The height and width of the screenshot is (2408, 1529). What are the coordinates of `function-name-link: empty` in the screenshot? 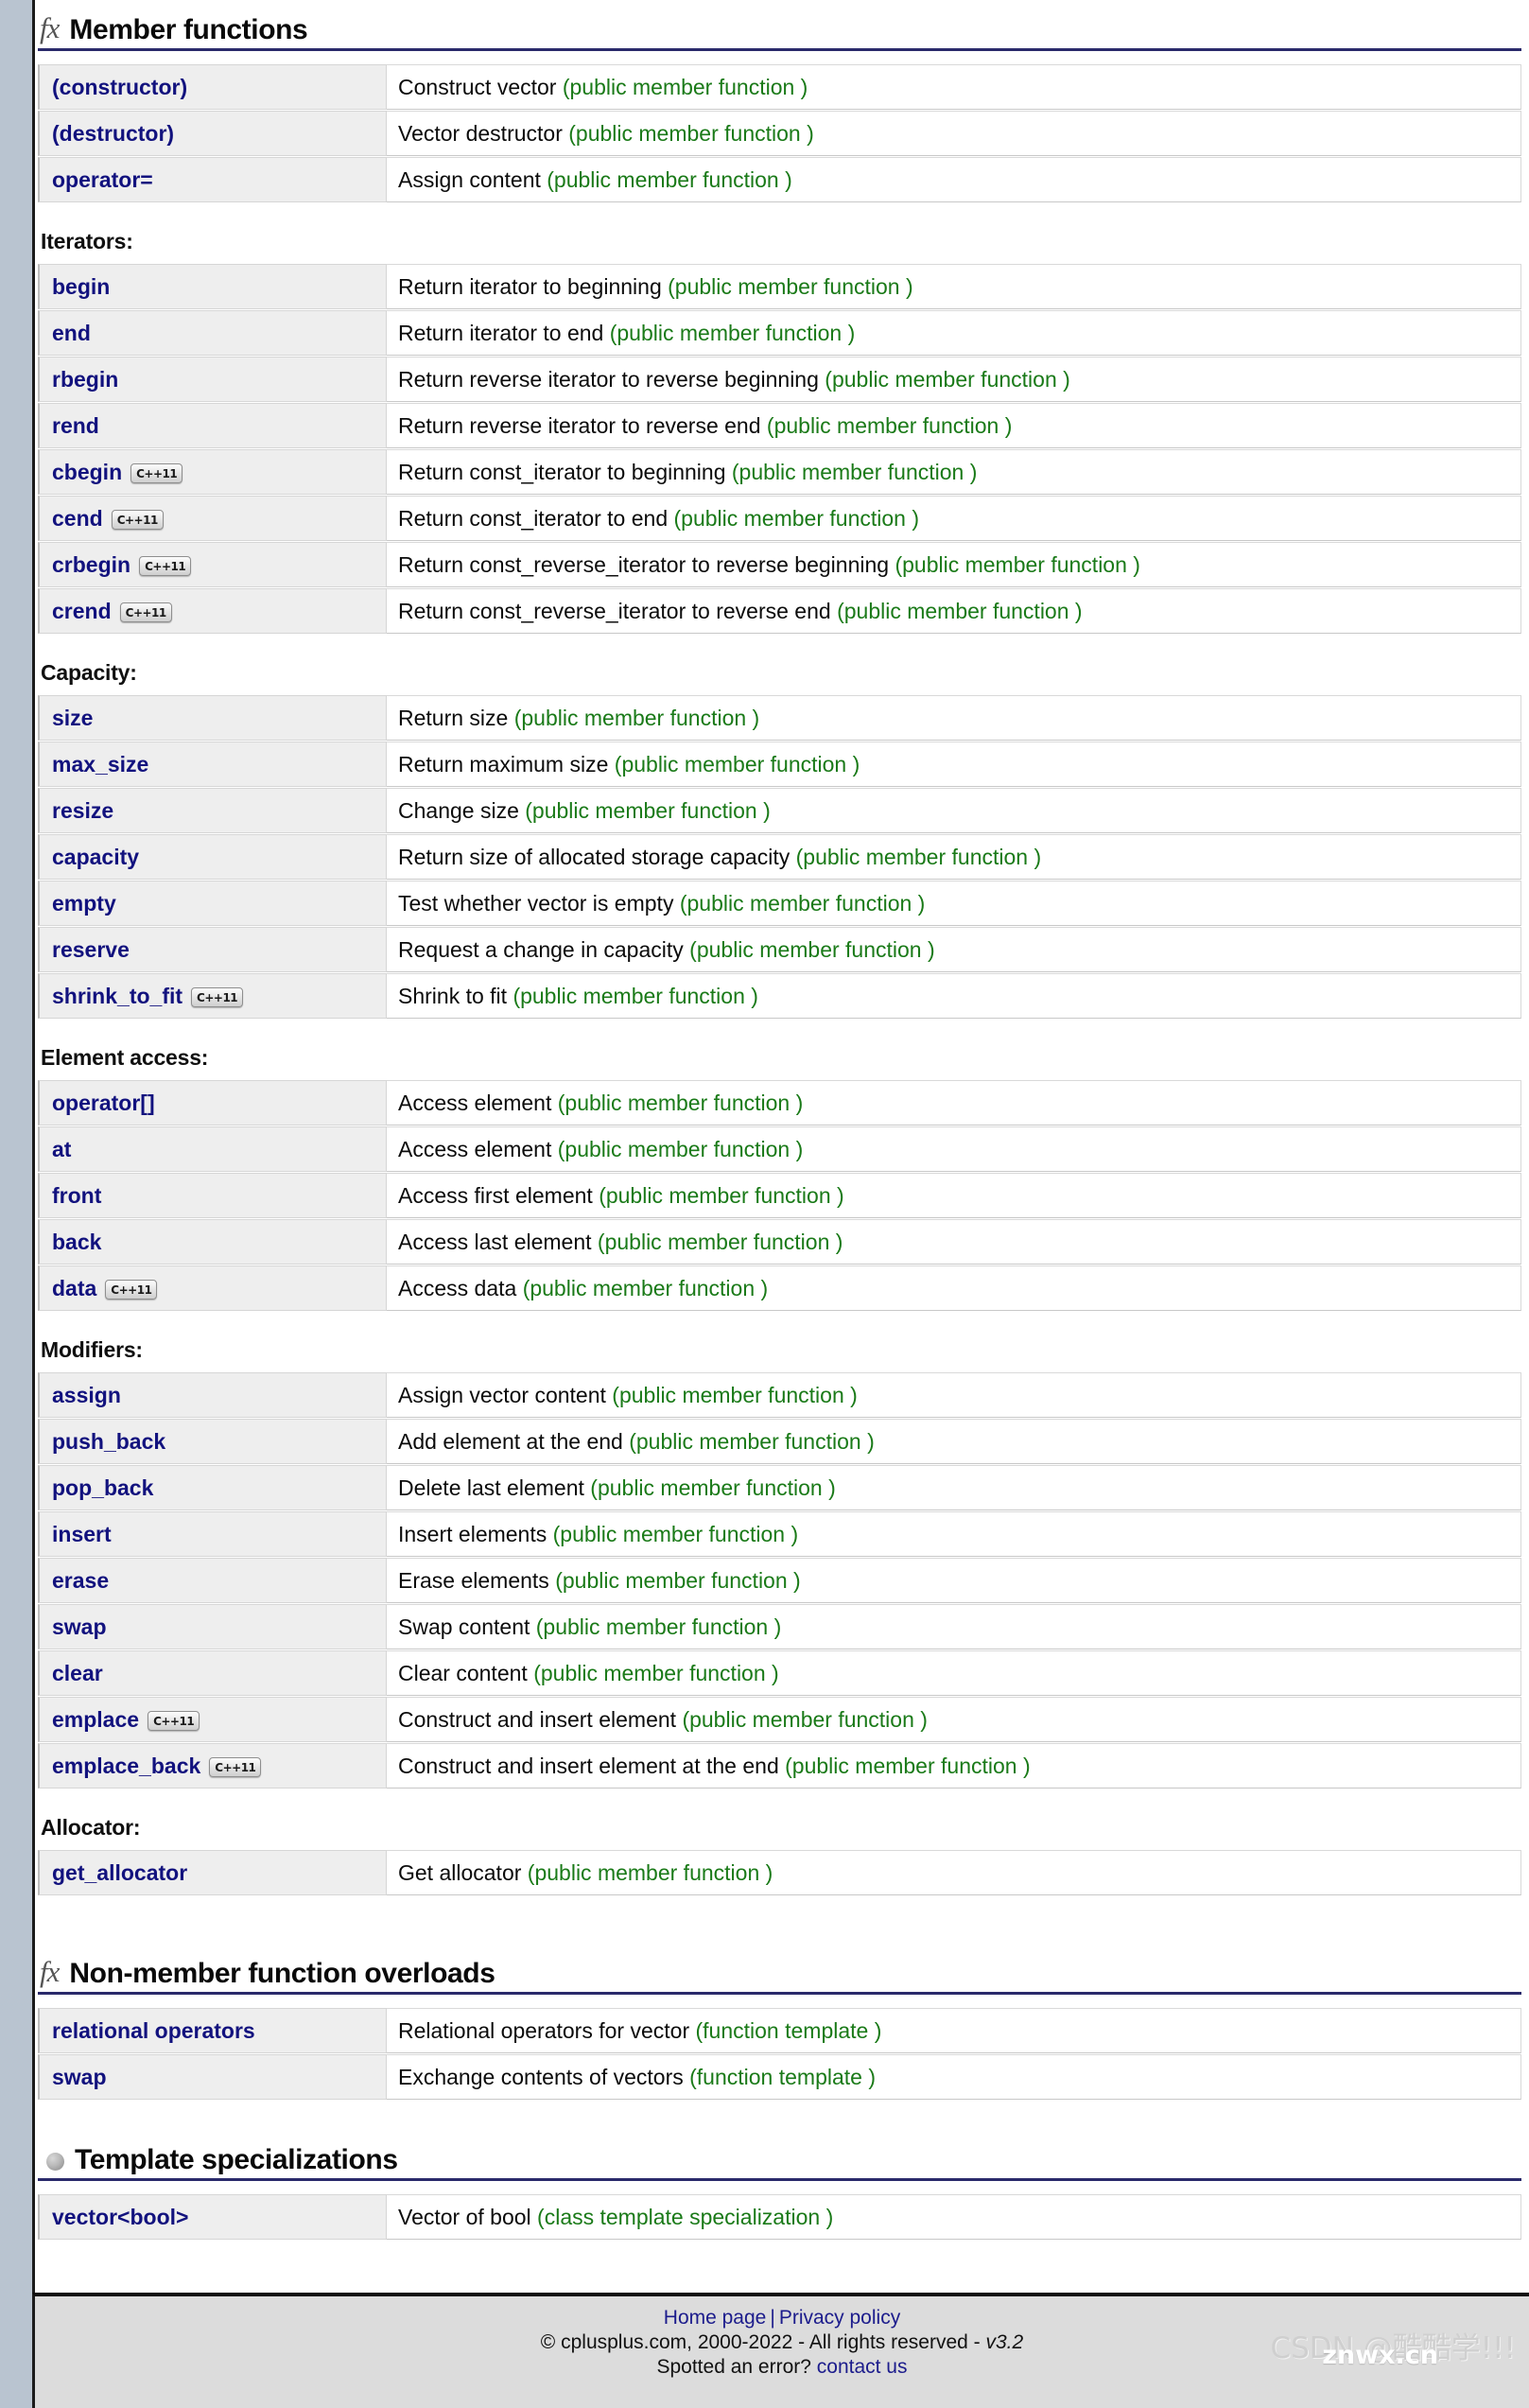 It's located at (84, 903).